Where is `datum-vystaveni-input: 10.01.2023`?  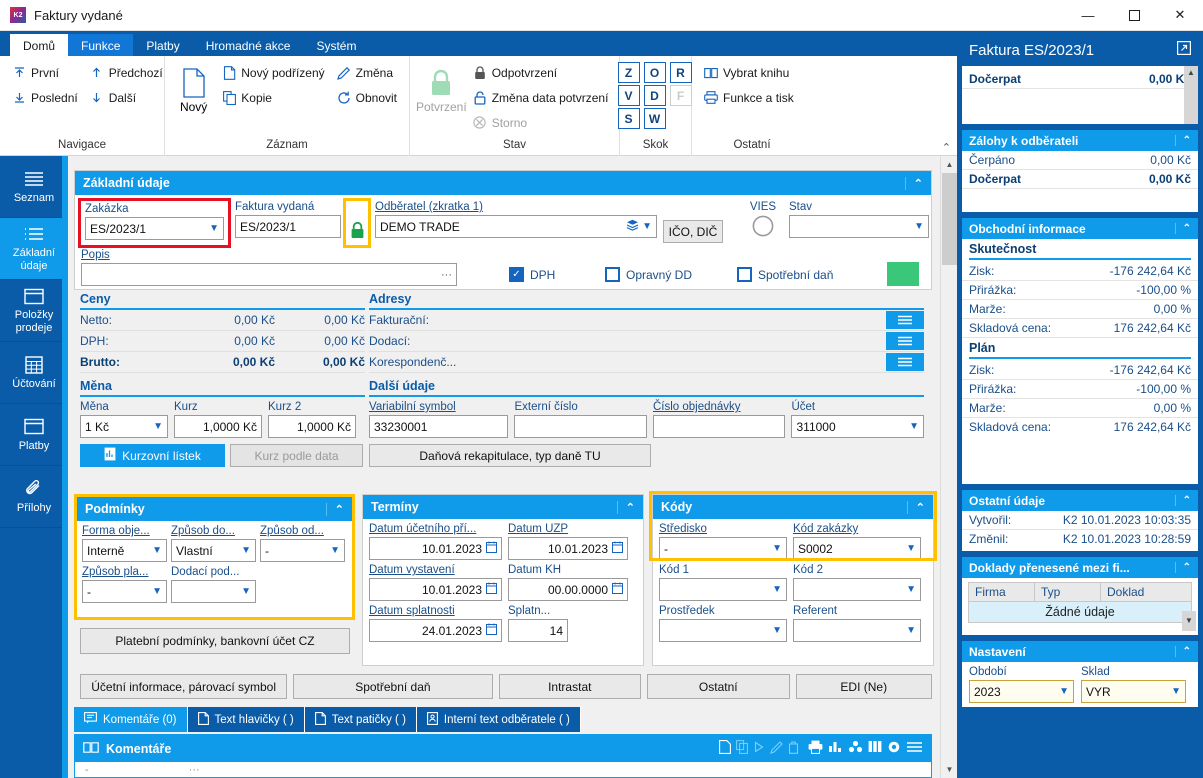
datum-vystaveni-input: 10.01.2023 is located at coordinates (435, 589).